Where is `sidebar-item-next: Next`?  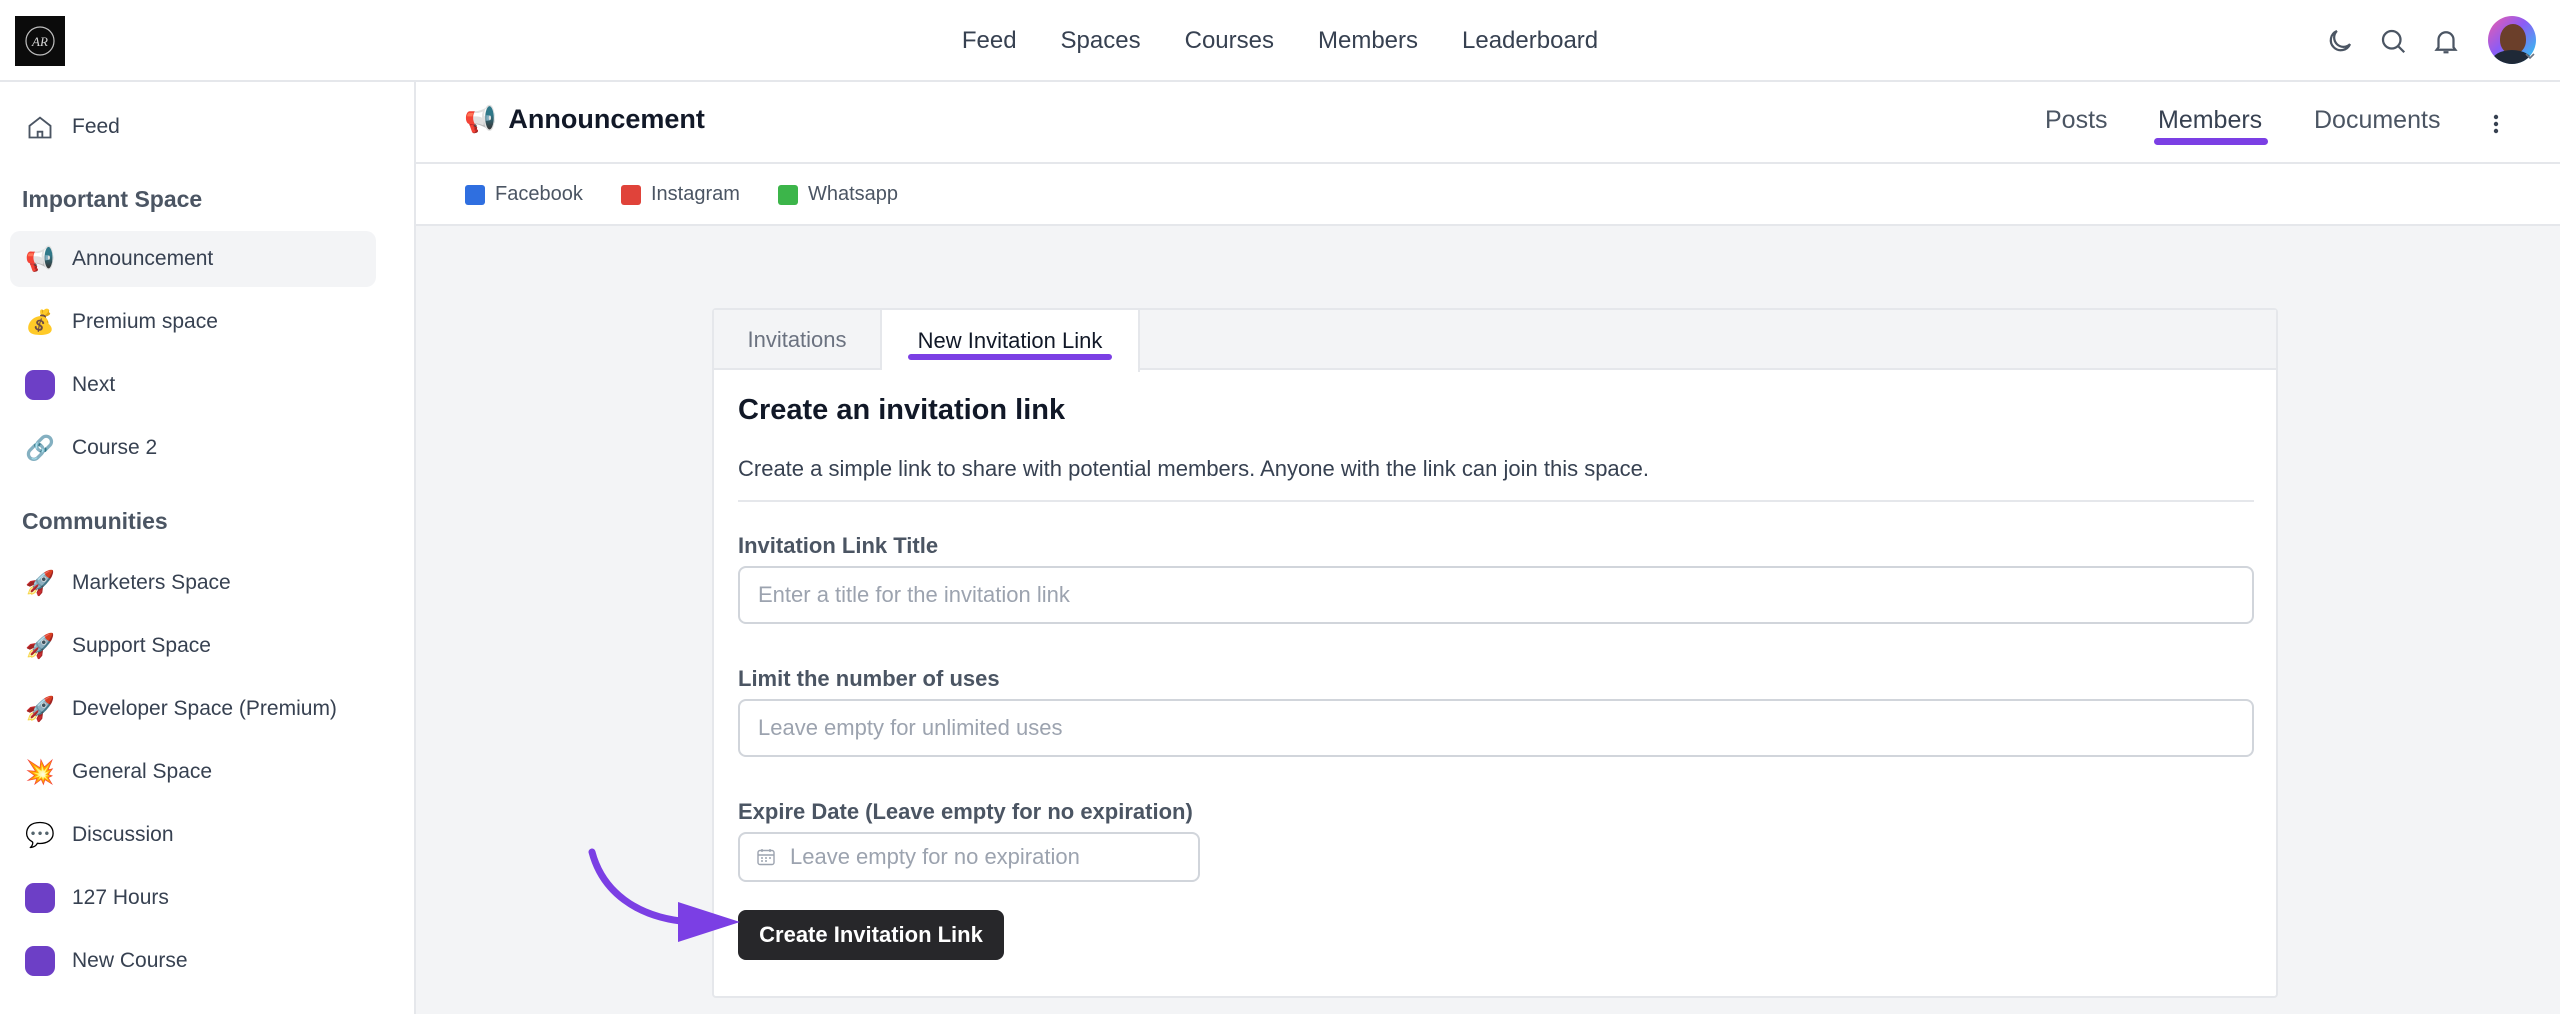
sidebar-item-next: Next is located at coordinates (193, 385).